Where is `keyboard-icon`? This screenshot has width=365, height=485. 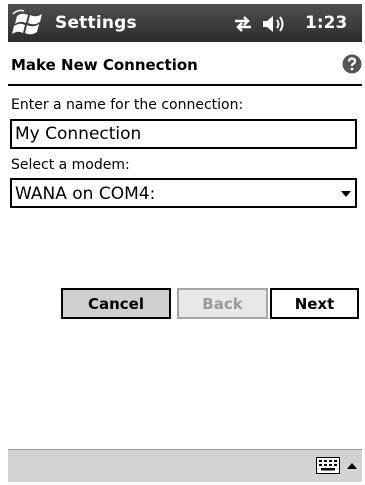 keyboard-icon is located at coordinates (328, 465).